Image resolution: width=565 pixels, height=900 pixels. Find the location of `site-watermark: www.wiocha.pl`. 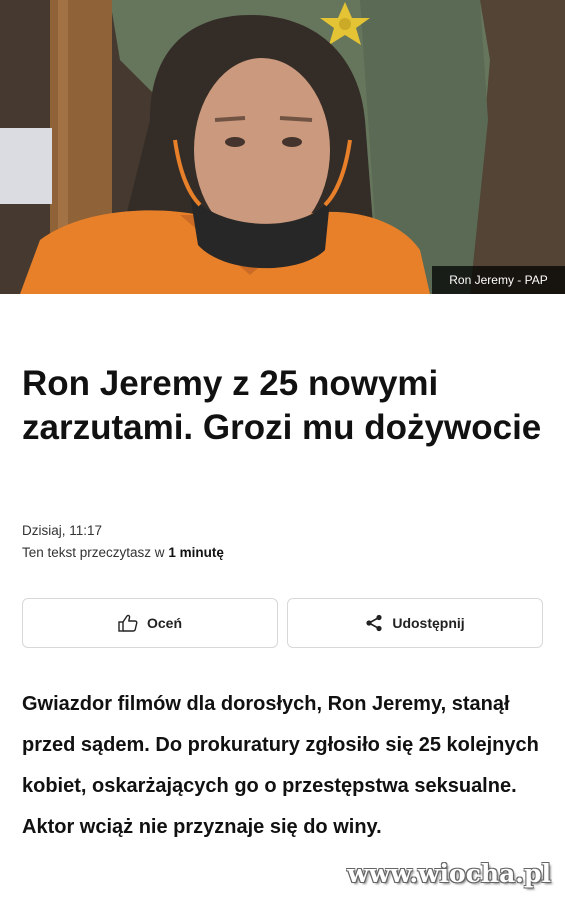

site-watermark: www.wiocha.pl is located at coordinates (449, 873).